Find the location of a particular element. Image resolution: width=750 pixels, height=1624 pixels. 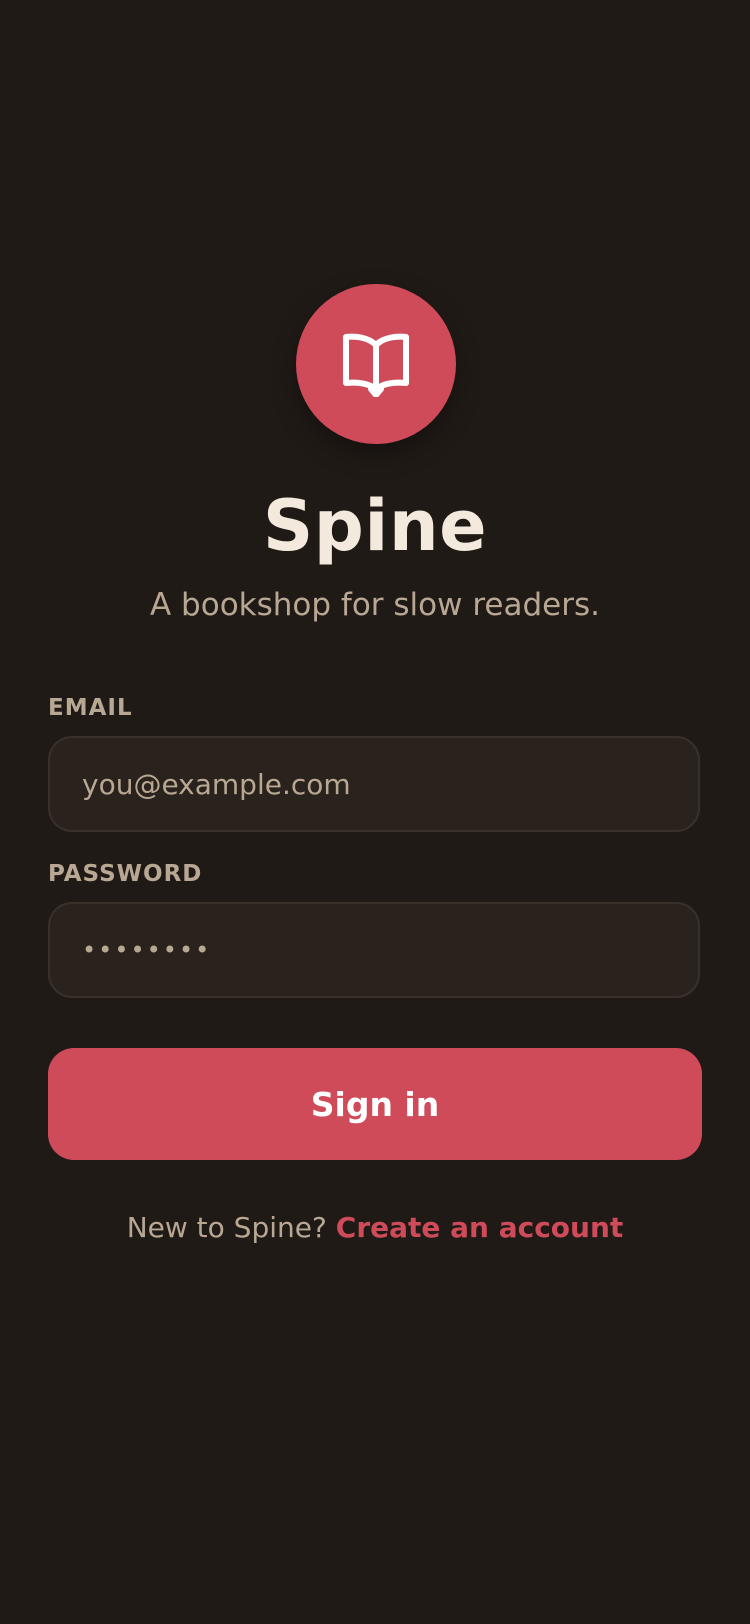

email-label: EMAIL is located at coordinates (90, 708).